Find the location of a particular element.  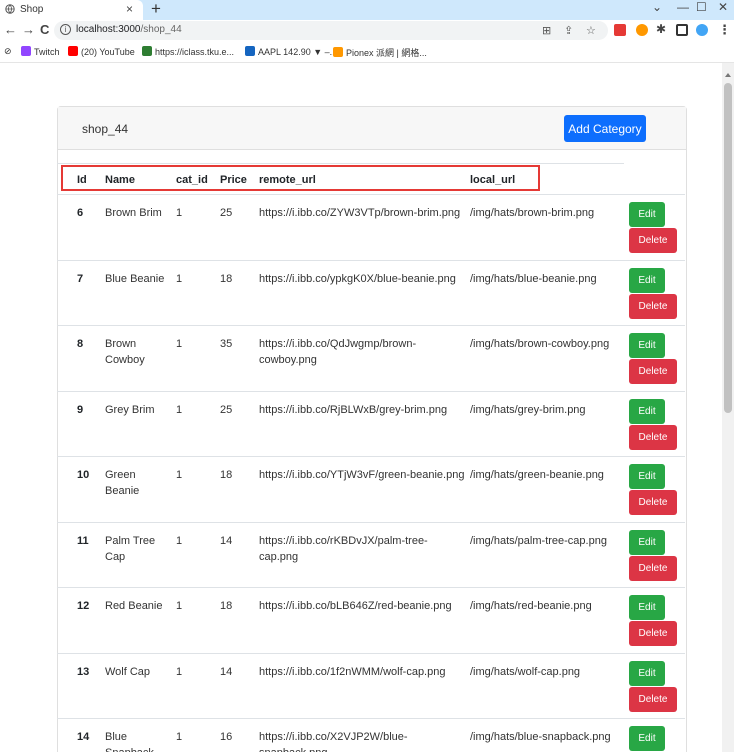

page-scrollbar is located at coordinates (728, 407).